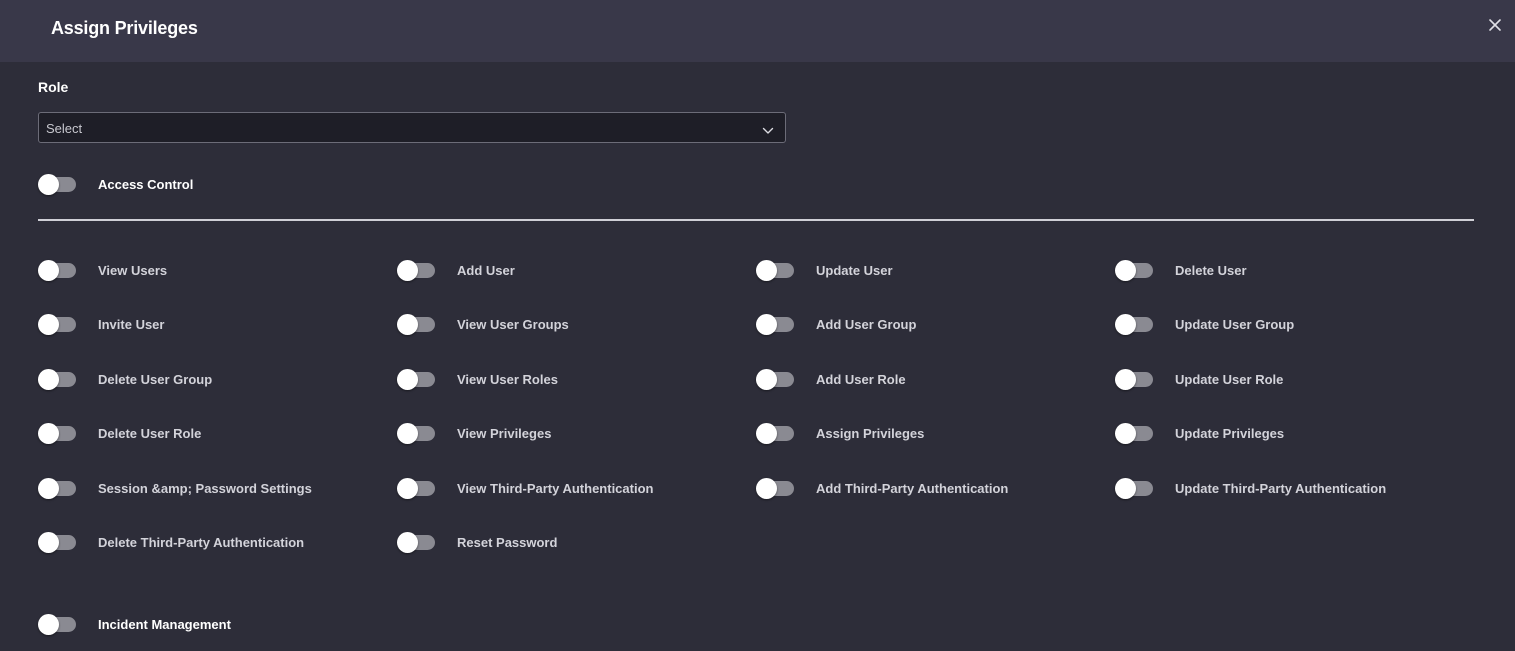  What do you see at coordinates (1134, 270) in the screenshot?
I see `permission-toggle-delete-user` at bounding box center [1134, 270].